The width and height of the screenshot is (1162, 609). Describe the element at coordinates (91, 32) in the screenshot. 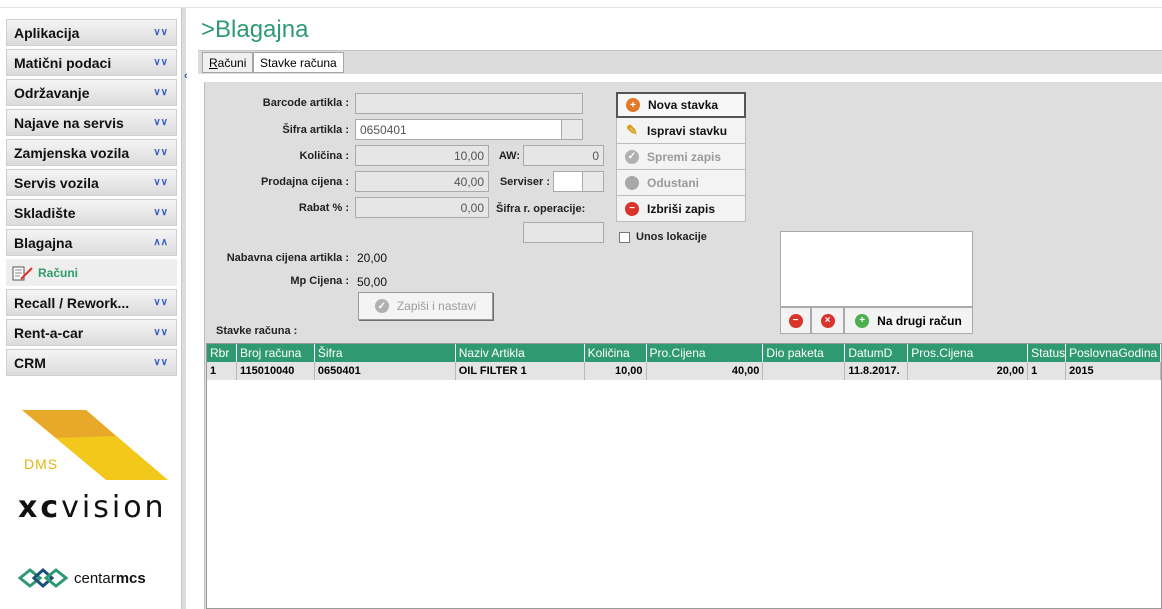

I see `sidebar-item-aplikacija: Aplikacija ∨∨` at that location.